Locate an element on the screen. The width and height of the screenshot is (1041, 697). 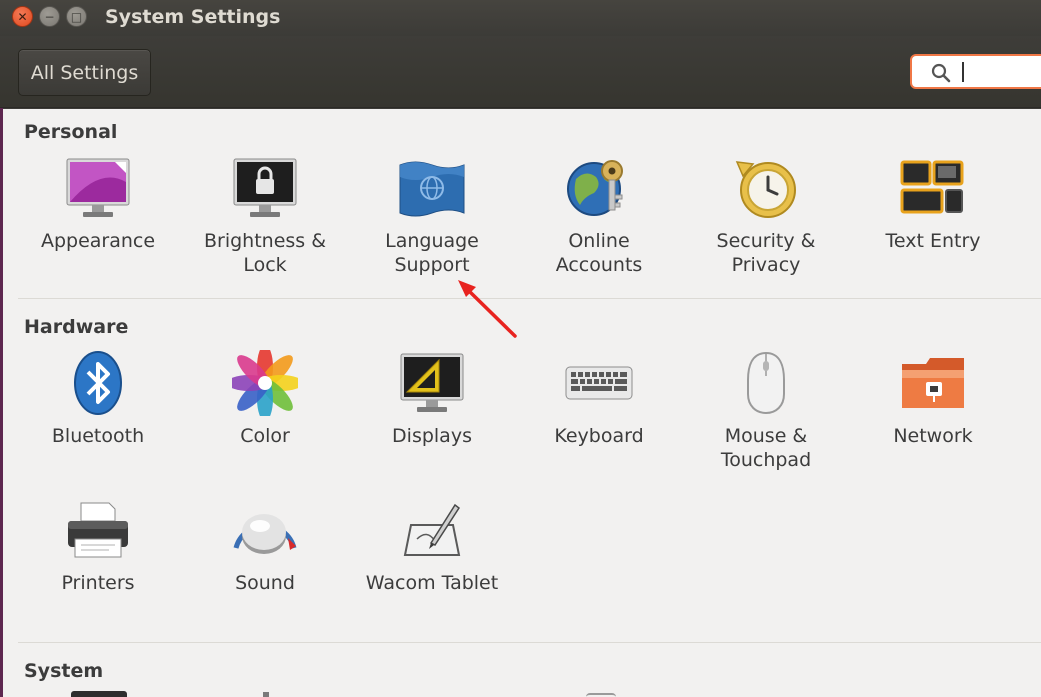
search-icon is located at coordinates (941, 73).